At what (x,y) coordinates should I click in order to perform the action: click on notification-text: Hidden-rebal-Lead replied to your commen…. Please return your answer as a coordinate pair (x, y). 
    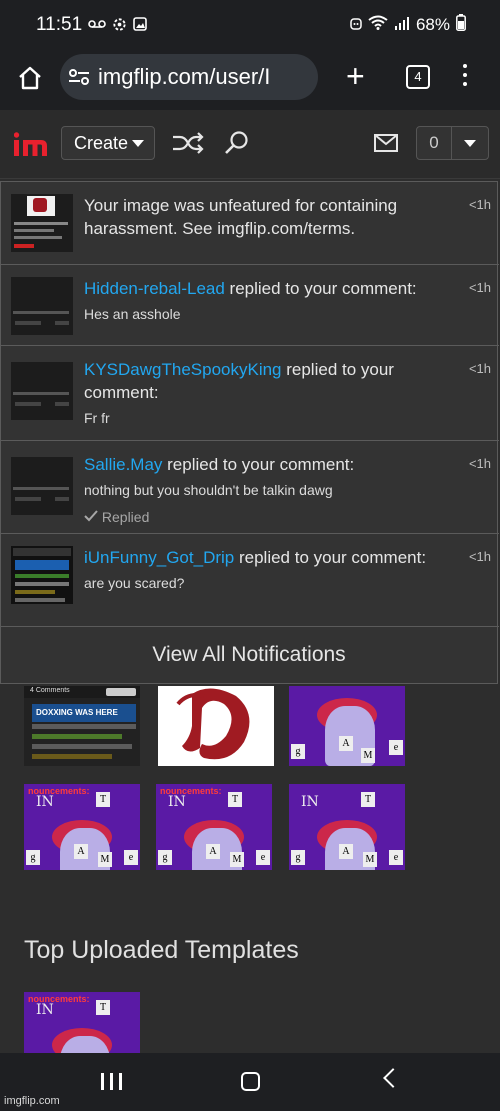
    Looking at the image, I should click on (269, 301).